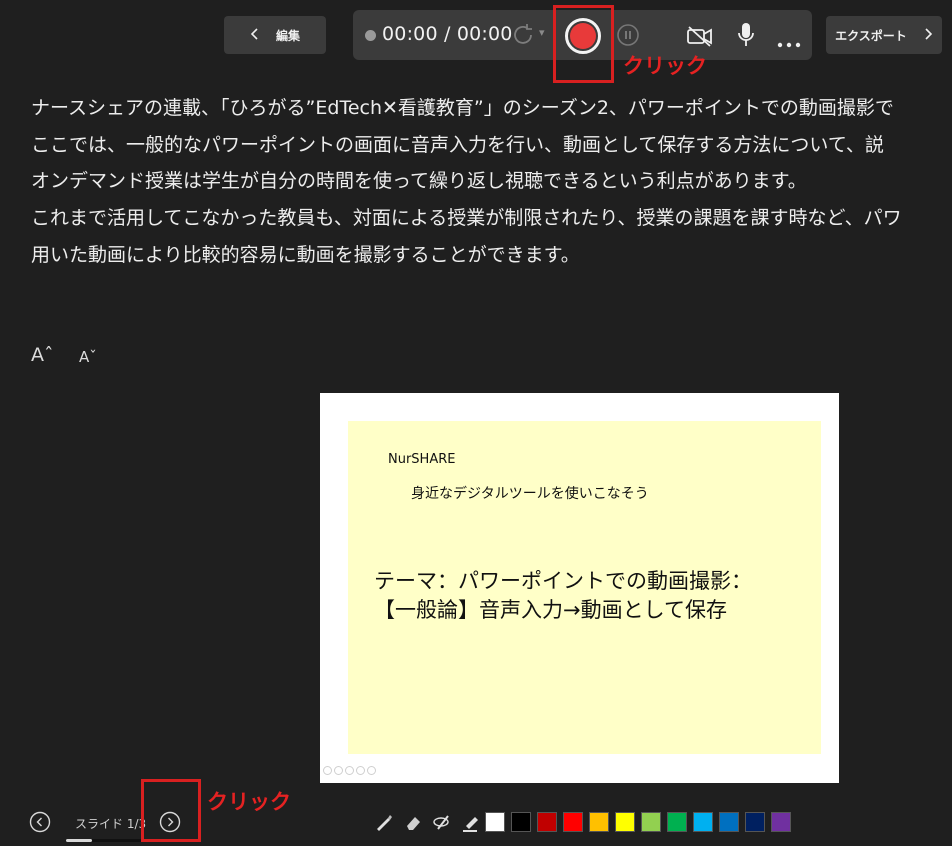  What do you see at coordinates (442, 822) in the screenshot?
I see `lasso-pen-icon` at bounding box center [442, 822].